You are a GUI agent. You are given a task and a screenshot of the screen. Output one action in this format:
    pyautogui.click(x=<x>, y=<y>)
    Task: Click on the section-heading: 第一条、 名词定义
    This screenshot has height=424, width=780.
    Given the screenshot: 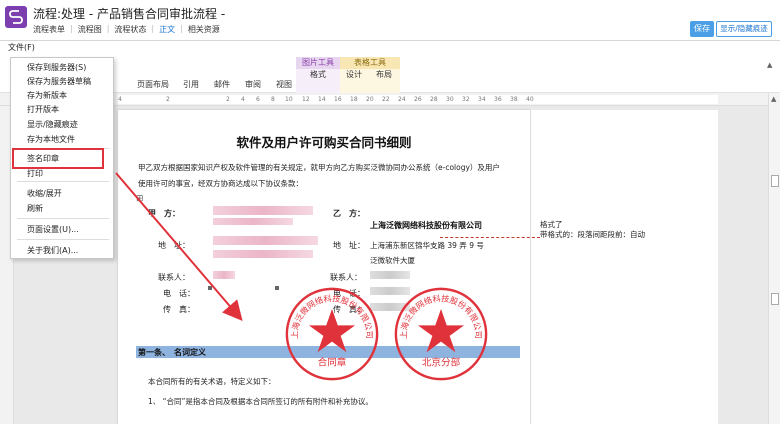 What is the action you would take?
    pyautogui.click(x=172, y=352)
    